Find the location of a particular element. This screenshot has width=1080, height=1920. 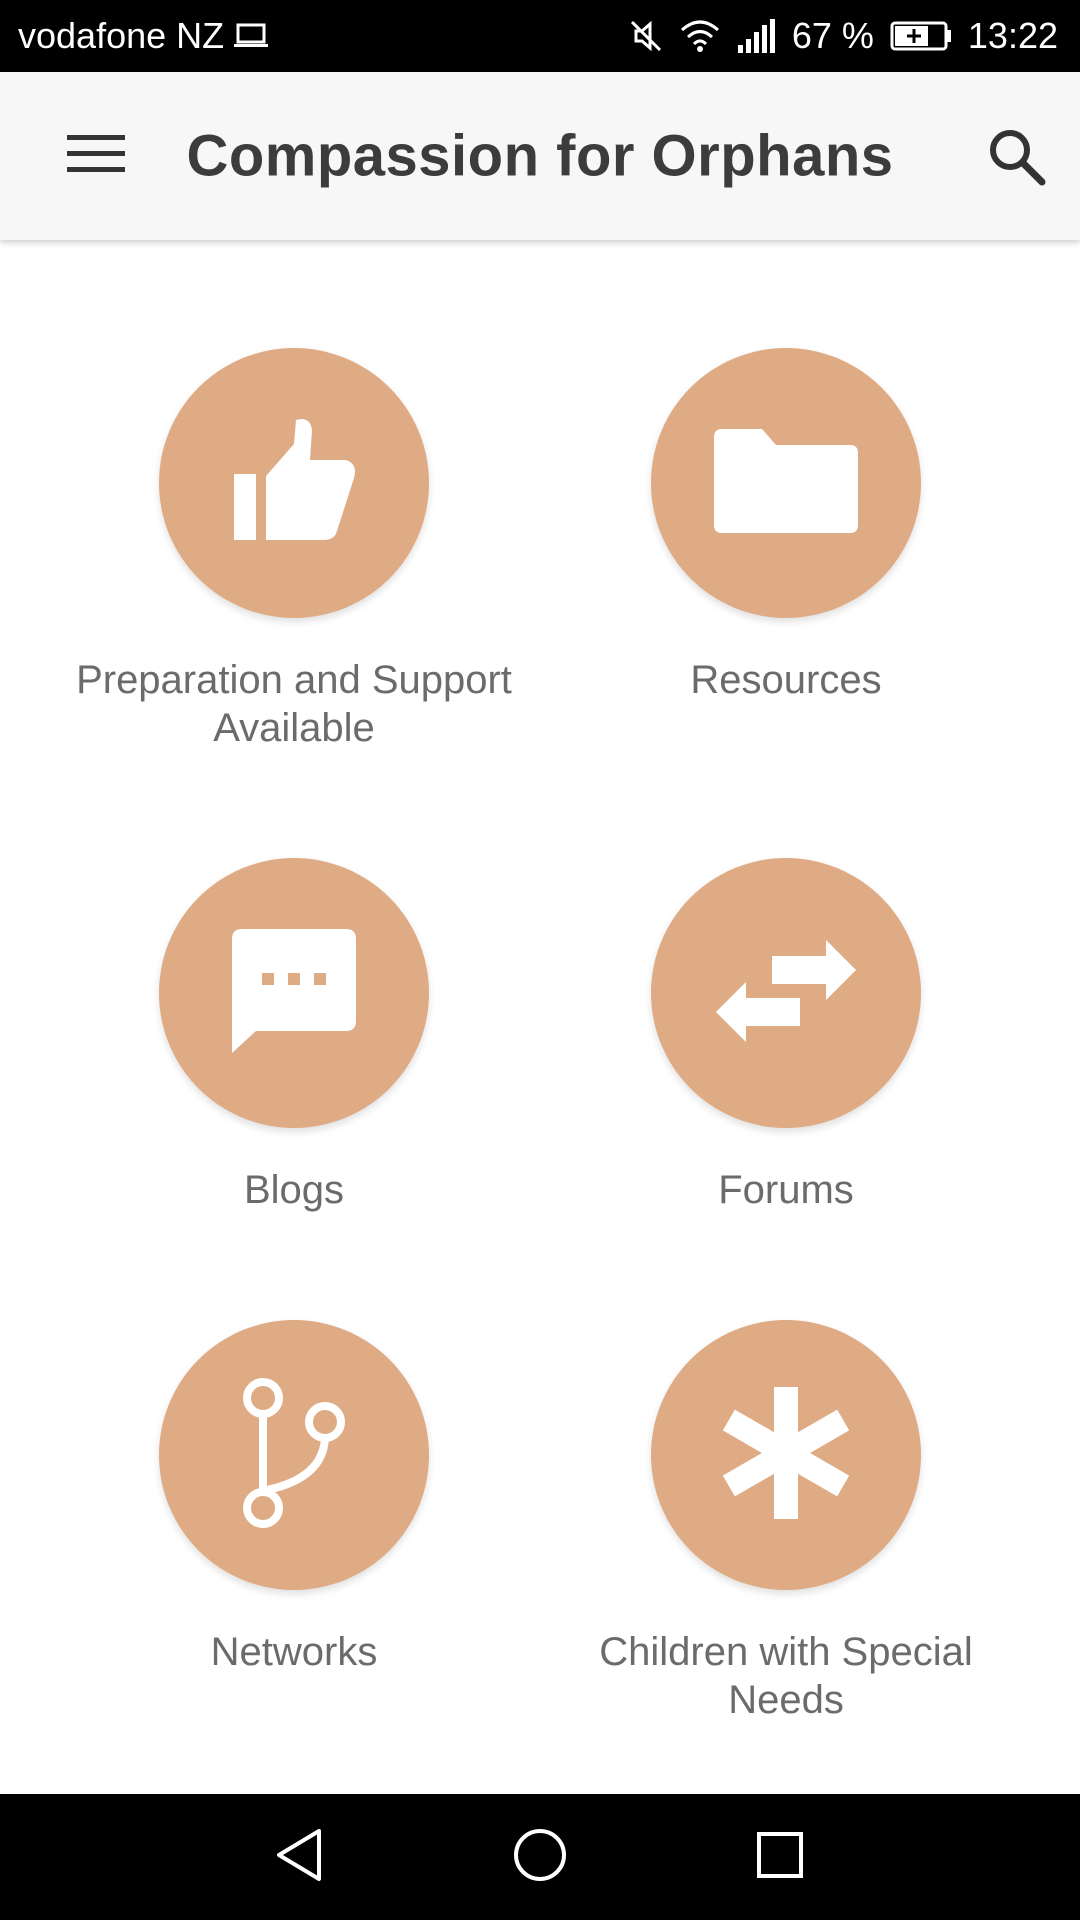

chat-bubble-icon is located at coordinates (294, 993).